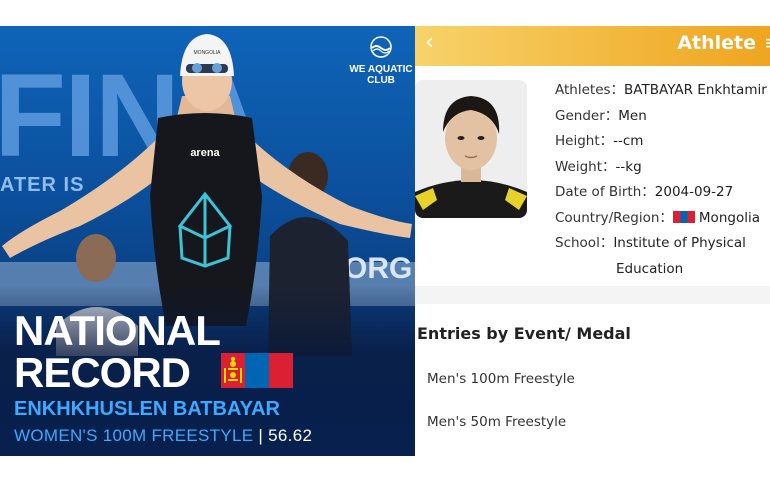 Image resolution: width=770 pixels, height=480 pixels. I want to click on list-item: Men's 50m Freestyle, so click(496, 422).